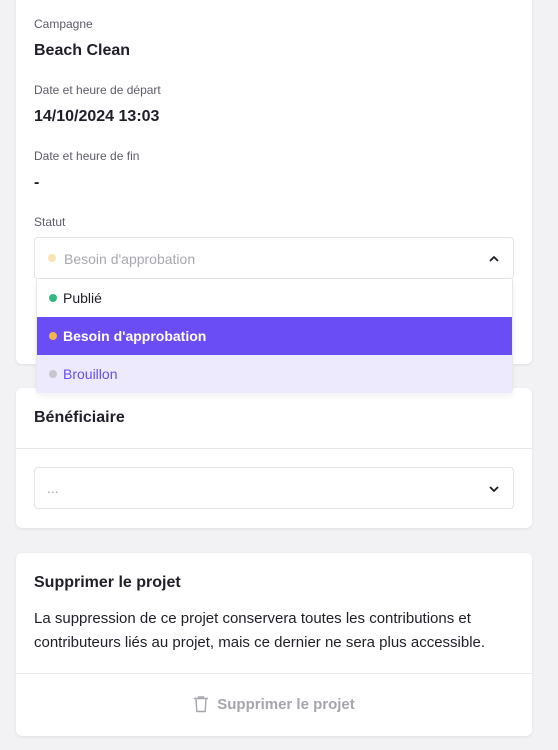 The width and height of the screenshot is (558, 750). Describe the element at coordinates (52, 258) in the screenshot. I see `status-dot-icon` at that location.